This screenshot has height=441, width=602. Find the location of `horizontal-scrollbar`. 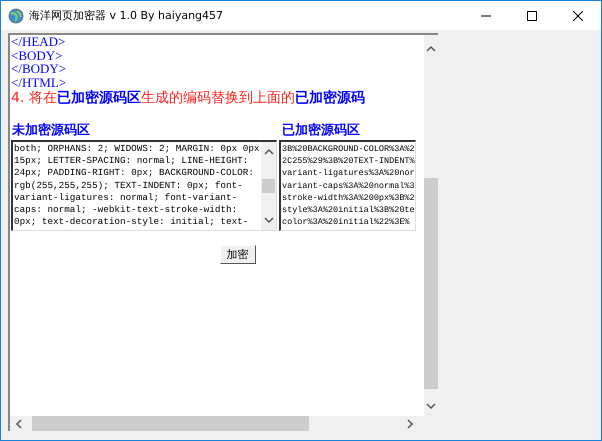

horizontal-scrollbar is located at coordinates (224, 423).